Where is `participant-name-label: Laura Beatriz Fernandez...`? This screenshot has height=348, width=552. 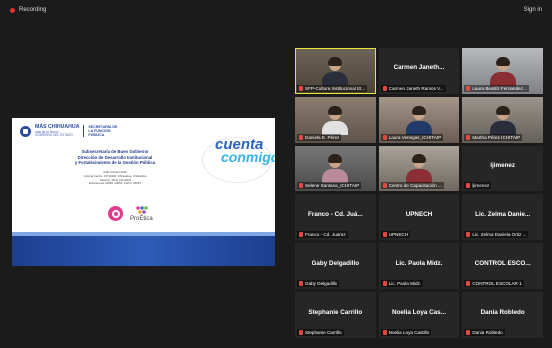
participant-name-label: Laura Beatriz Fernandez... is located at coordinates (499, 88).